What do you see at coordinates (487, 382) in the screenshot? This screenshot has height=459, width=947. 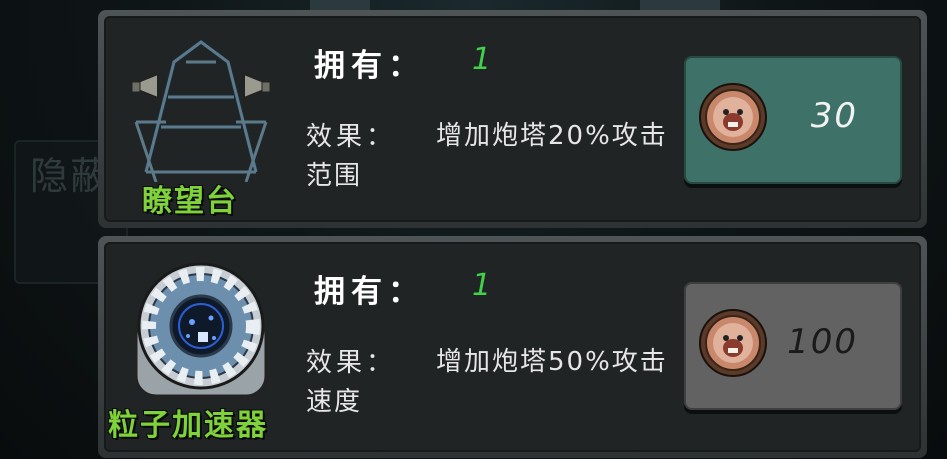 I see `effect-description: 增加炮塔50%攻击速度` at bounding box center [487, 382].